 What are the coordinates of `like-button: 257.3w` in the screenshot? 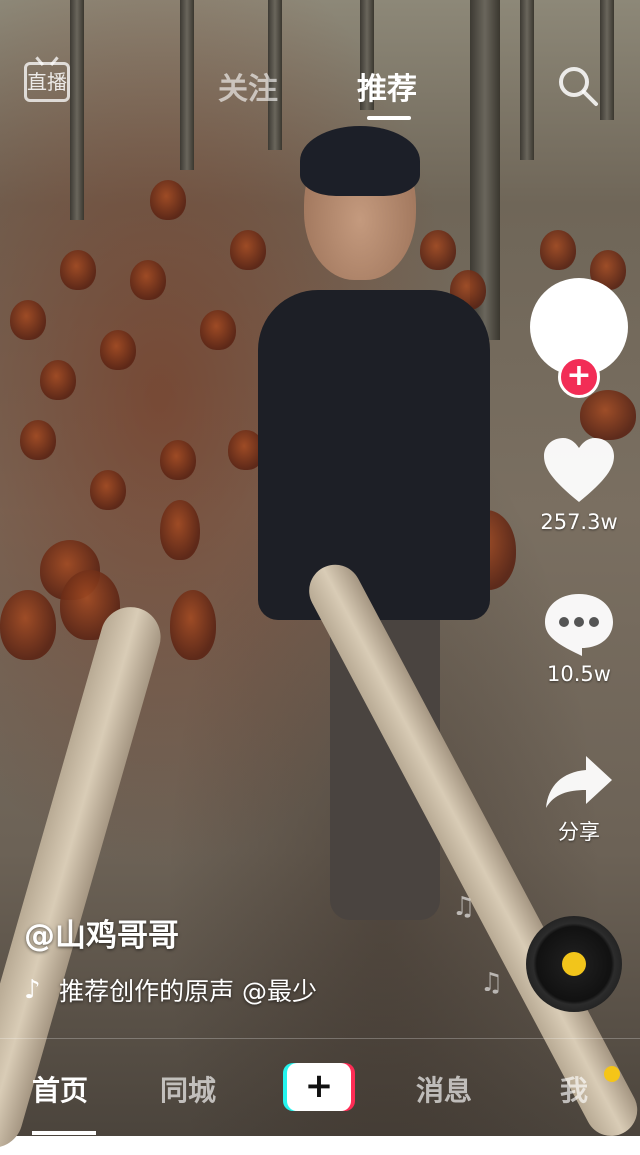 It's located at (579, 485).